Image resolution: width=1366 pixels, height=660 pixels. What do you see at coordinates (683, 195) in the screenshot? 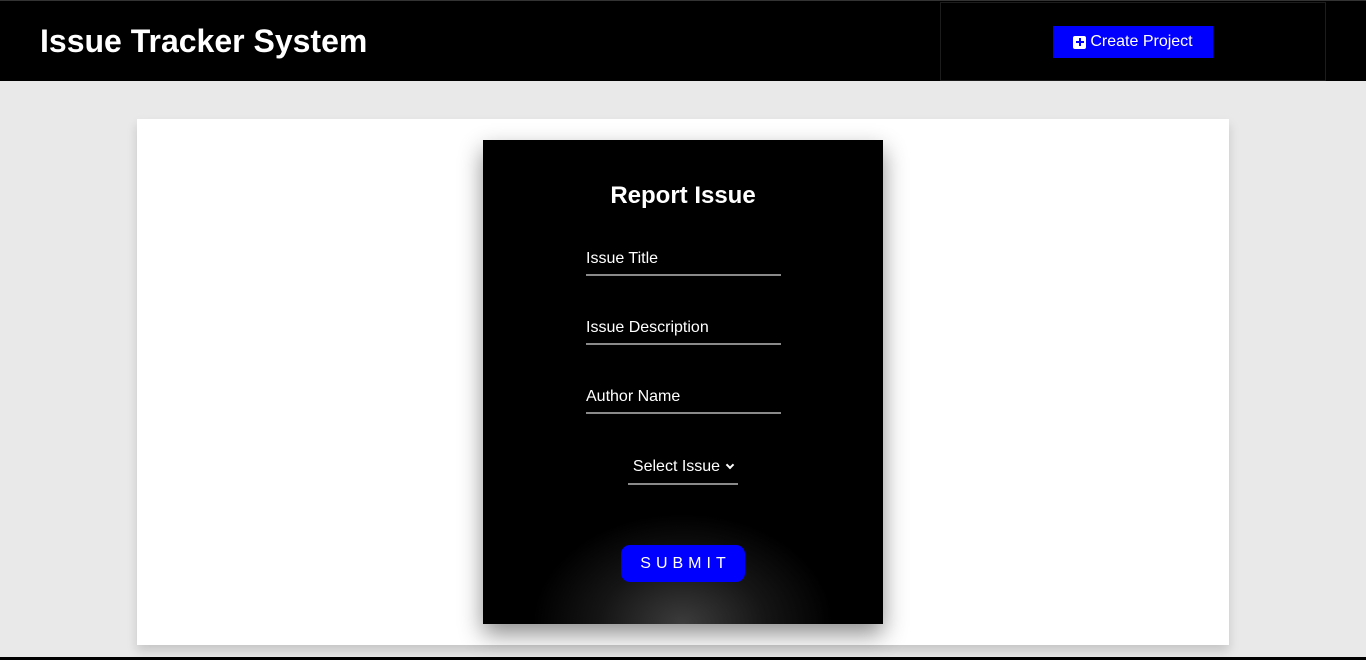
I see `form-heading: Report Issue` at bounding box center [683, 195].